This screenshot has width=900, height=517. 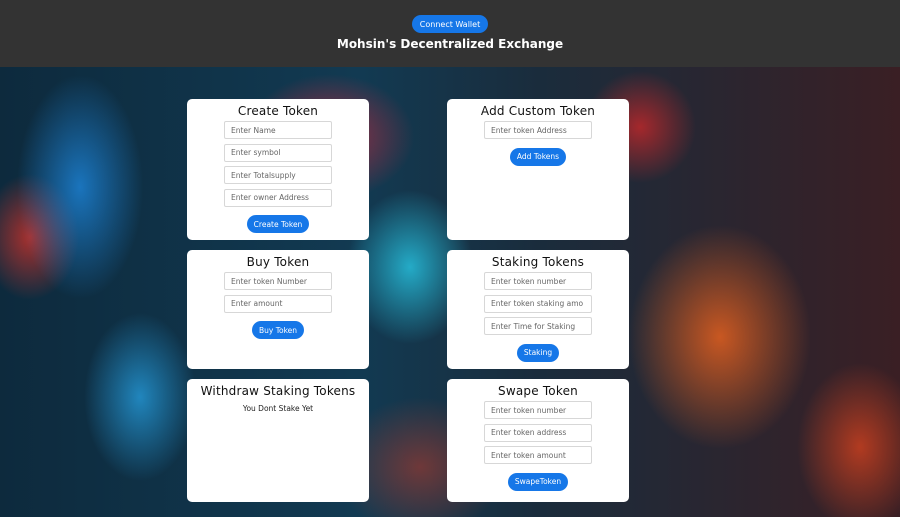 What do you see at coordinates (278, 330) in the screenshot?
I see `buy-token-button: Buy Token` at bounding box center [278, 330].